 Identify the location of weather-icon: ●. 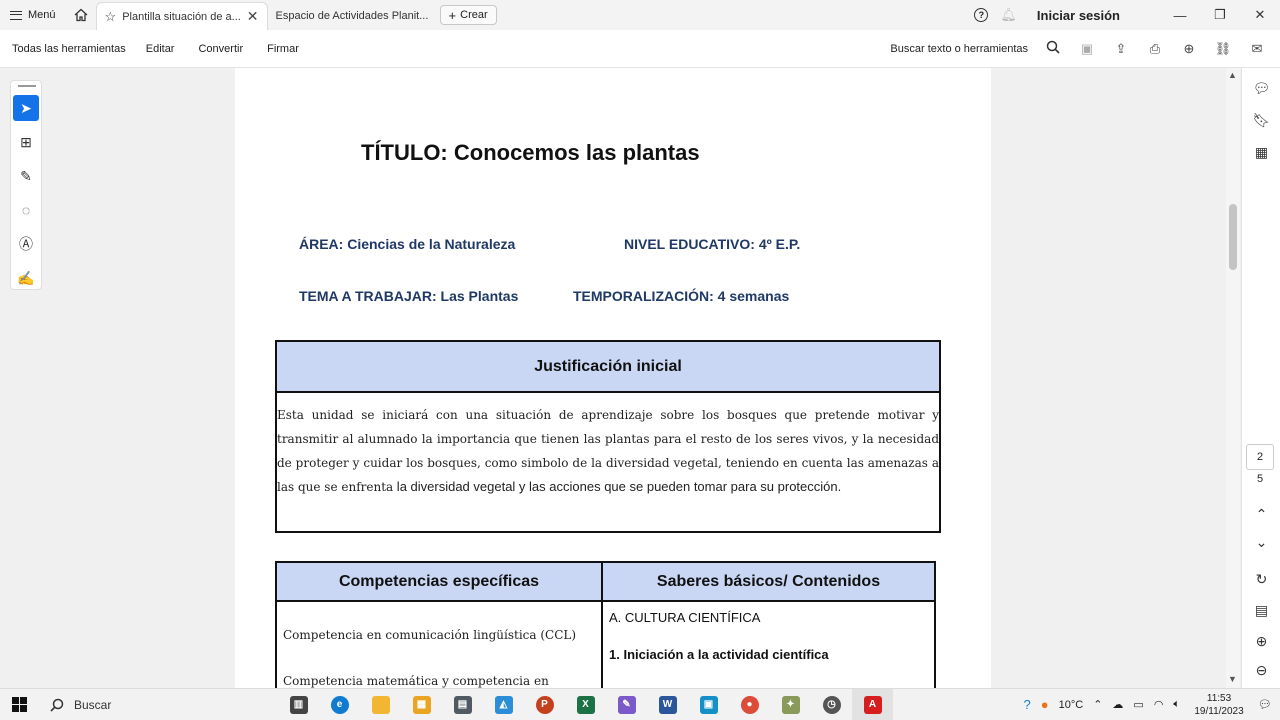
(1045, 704).